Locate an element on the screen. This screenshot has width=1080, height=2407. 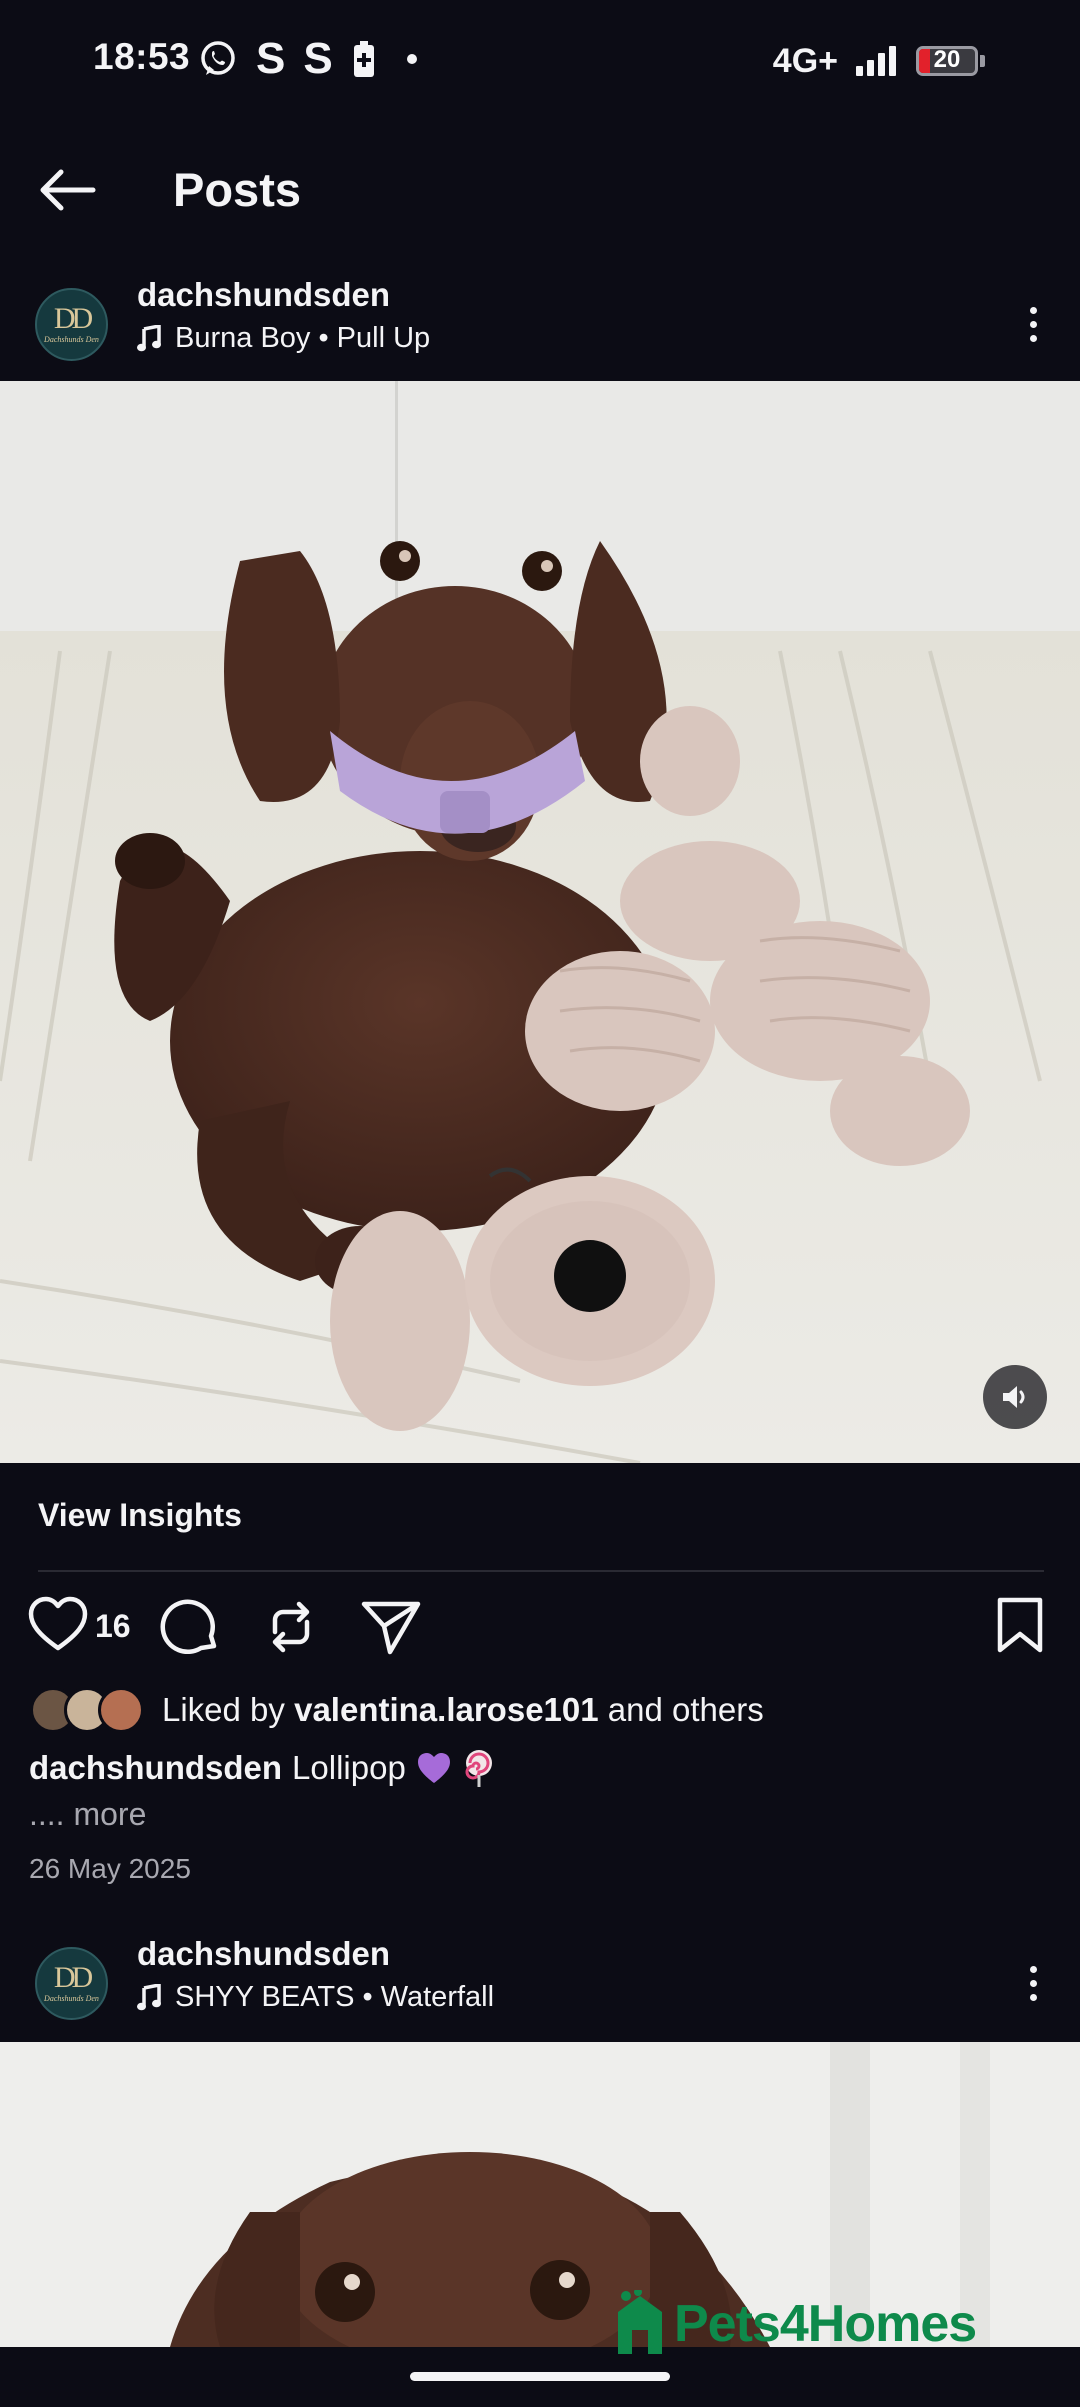
liked-by-row: Liked by valentina.larose101 and others is located at coordinates (397, 1710).